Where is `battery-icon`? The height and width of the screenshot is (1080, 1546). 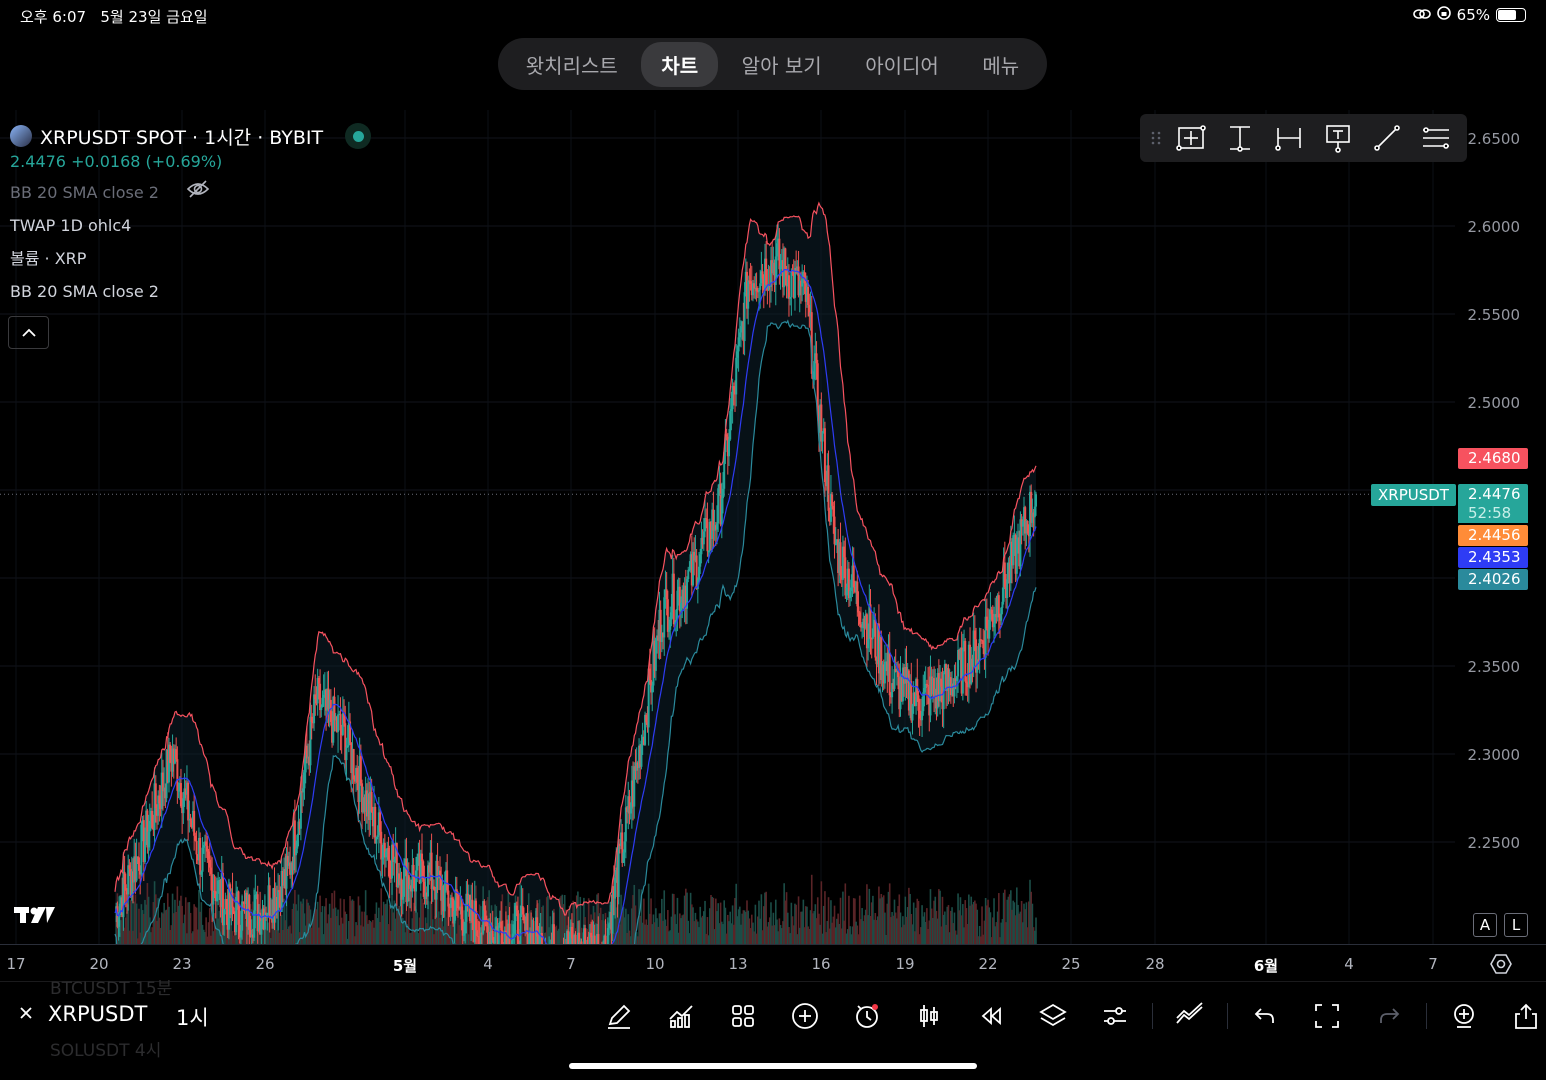
battery-icon is located at coordinates (1511, 15).